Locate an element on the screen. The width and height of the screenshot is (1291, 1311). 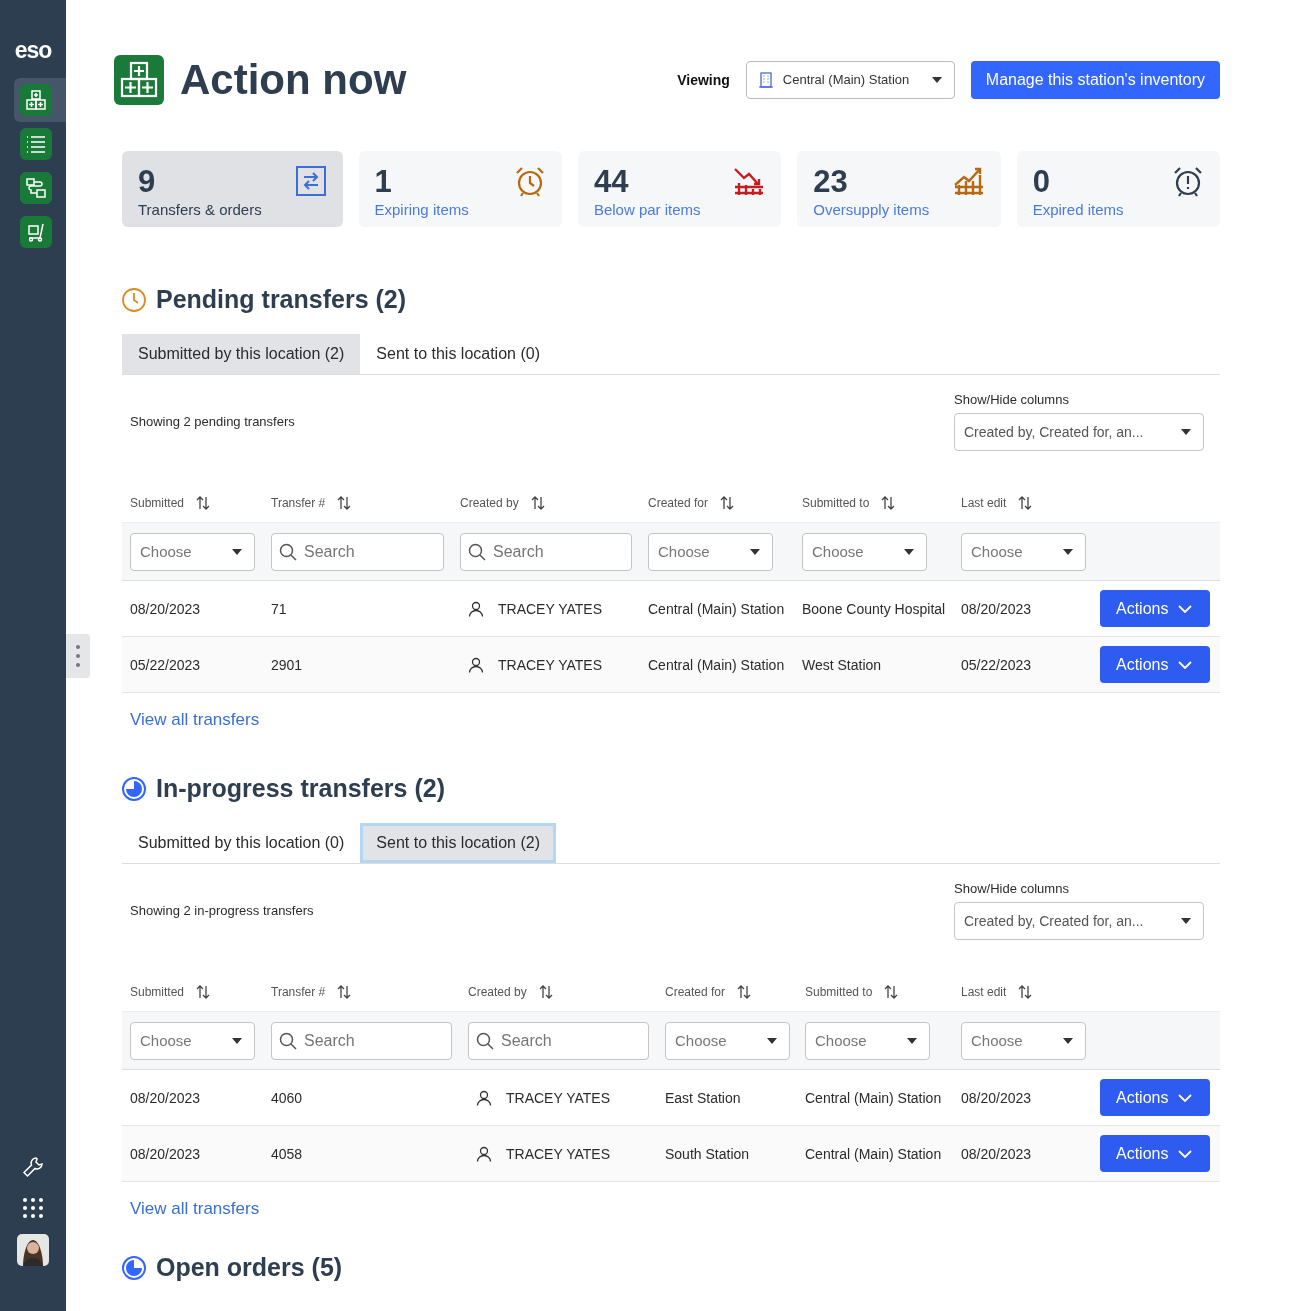
wrench-icon is located at coordinates (33, 1167).